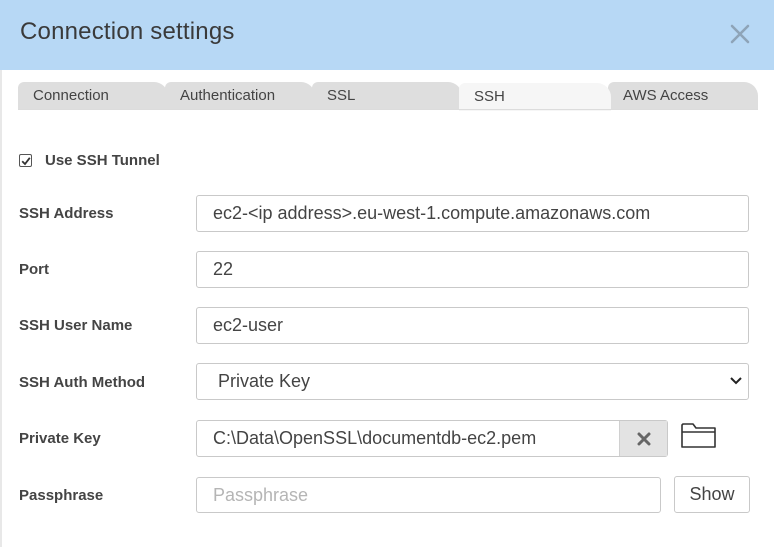 The image size is (774, 547). I want to click on private-key-label: Private Key, so click(60, 438).